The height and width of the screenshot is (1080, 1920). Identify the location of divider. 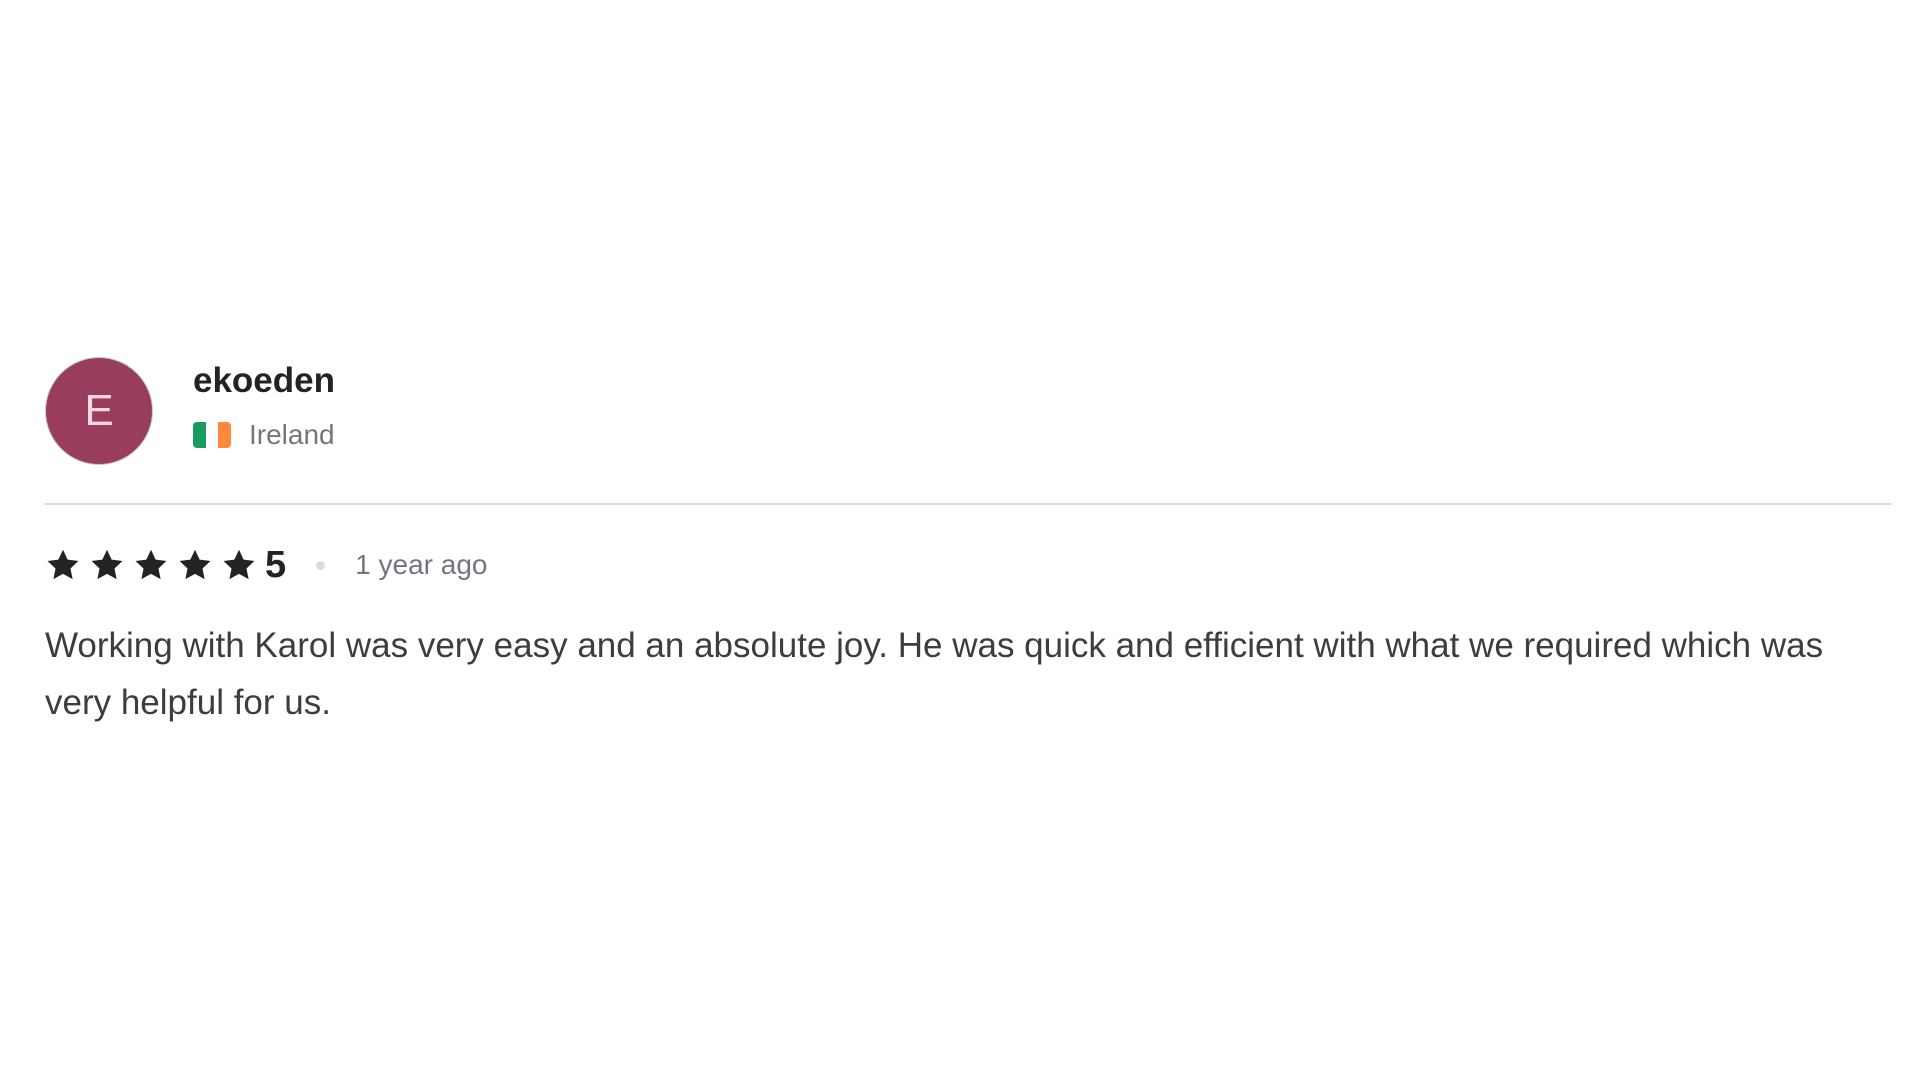
(968, 504).